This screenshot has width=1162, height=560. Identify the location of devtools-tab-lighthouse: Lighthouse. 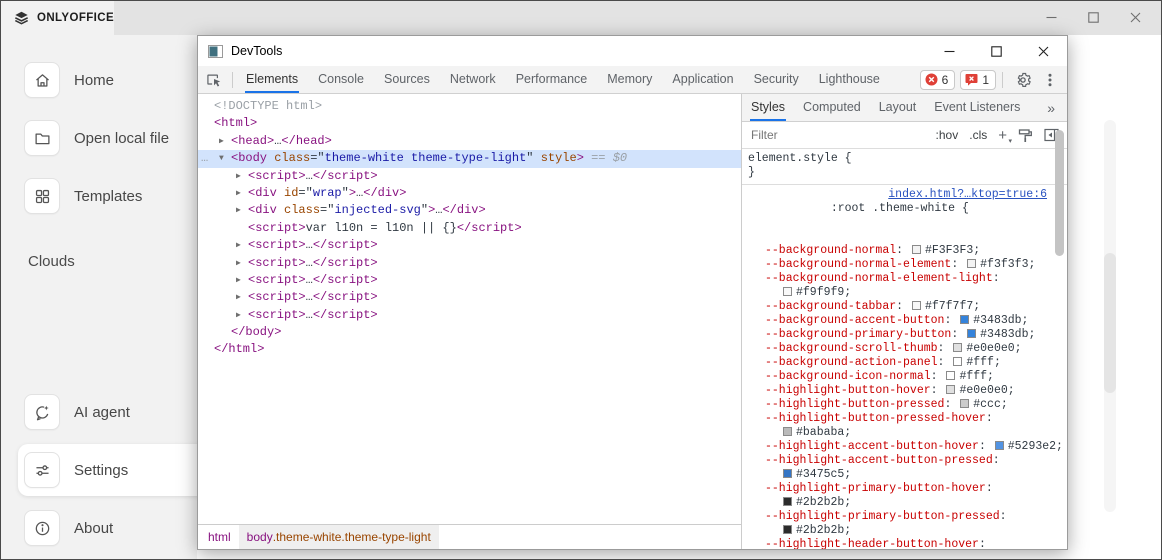
(849, 79).